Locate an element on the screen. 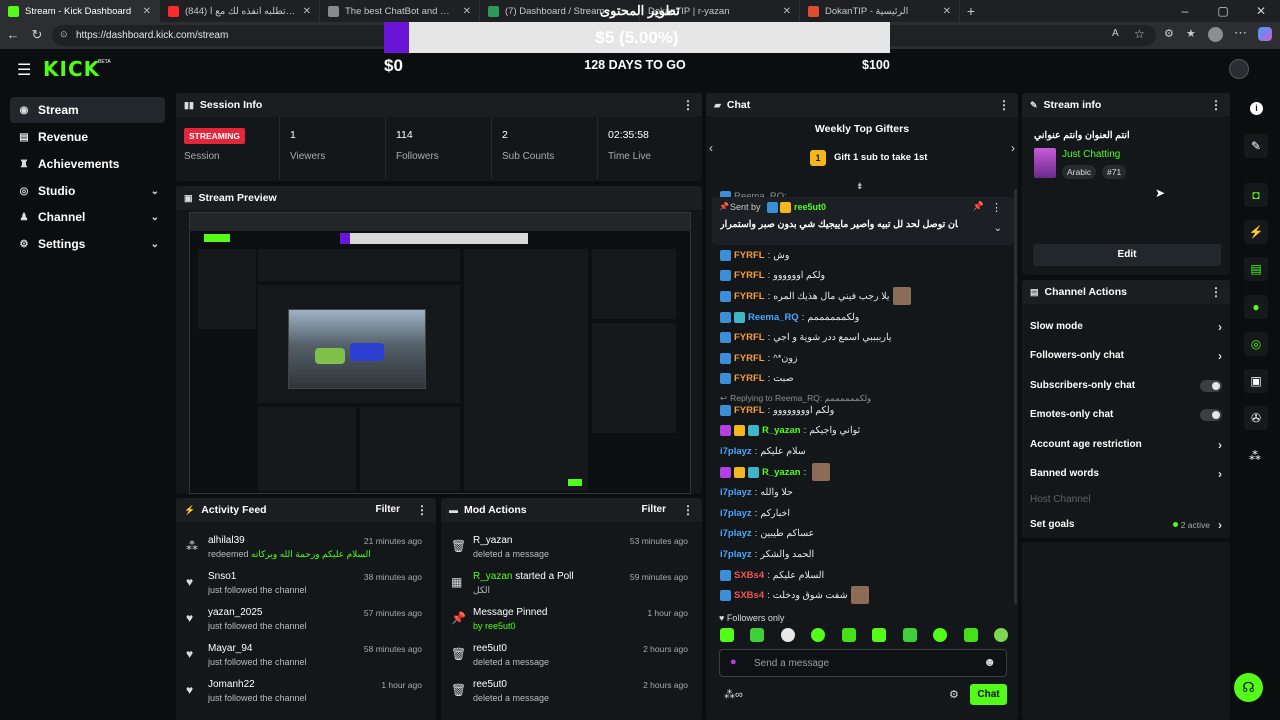 The image size is (1280, 720). mic-icon: ● is located at coordinates (733, 662).